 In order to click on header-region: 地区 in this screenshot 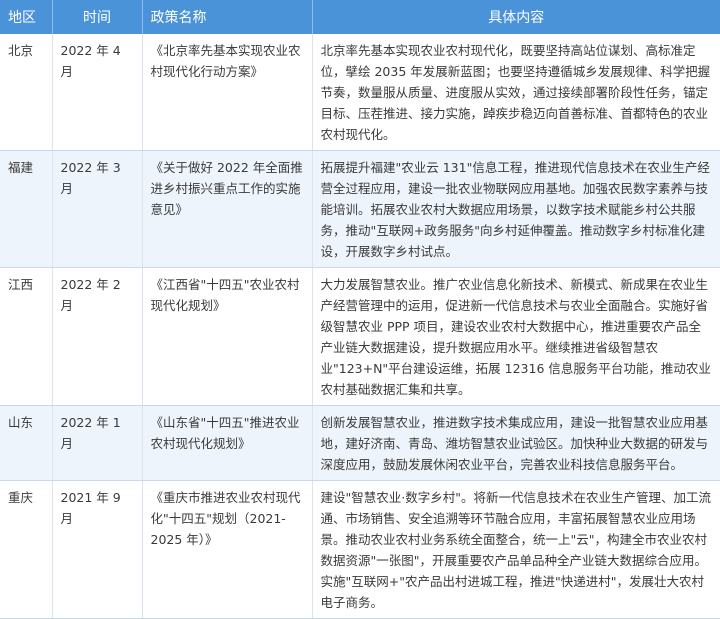, I will do `click(26, 17)`.